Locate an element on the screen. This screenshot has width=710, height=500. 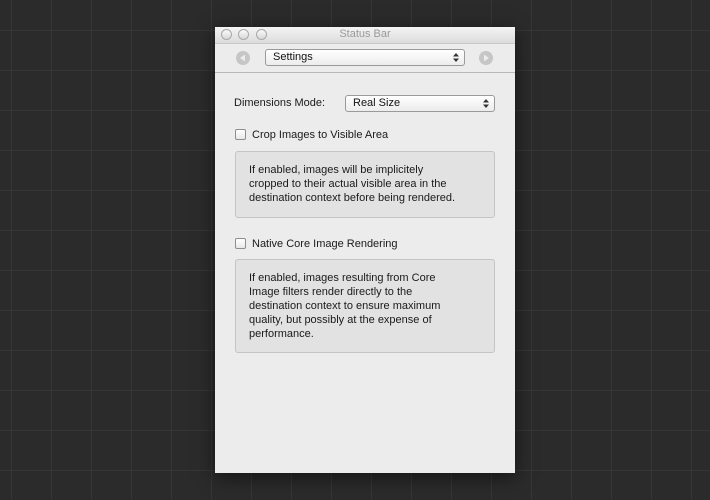
description-line: If enabled, images will be implicitely is located at coordinates (336, 170).